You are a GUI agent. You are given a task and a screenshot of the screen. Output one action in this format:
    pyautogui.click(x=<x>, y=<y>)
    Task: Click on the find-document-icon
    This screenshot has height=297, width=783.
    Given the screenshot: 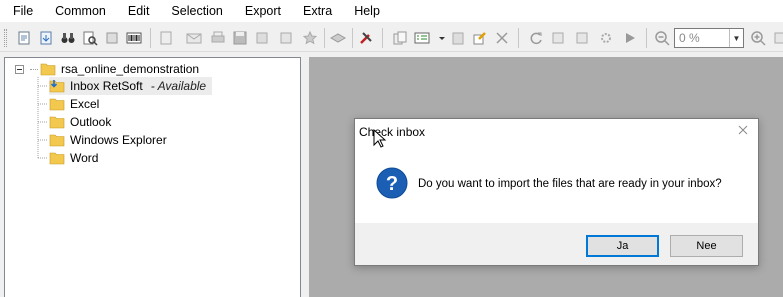 What is the action you would take?
    pyautogui.click(x=90, y=38)
    